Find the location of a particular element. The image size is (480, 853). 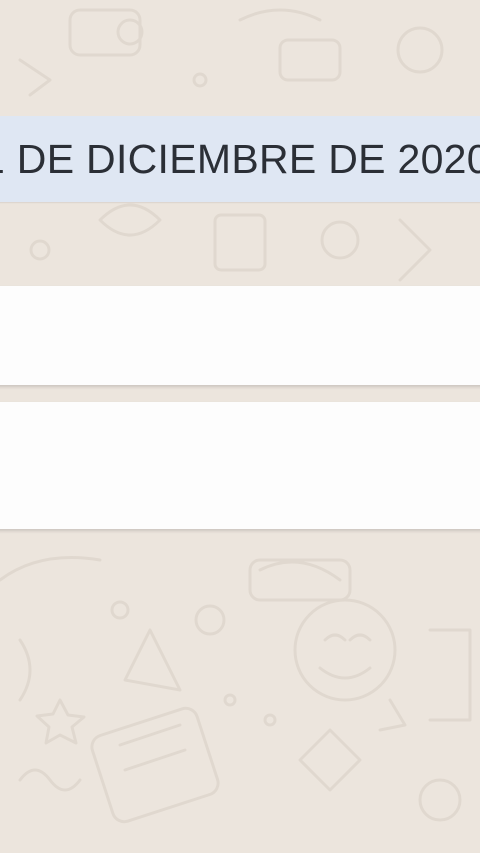

date-separator-label: 1 DE DICIEMBRE DE 2020 is located at coordinates (240, 158).